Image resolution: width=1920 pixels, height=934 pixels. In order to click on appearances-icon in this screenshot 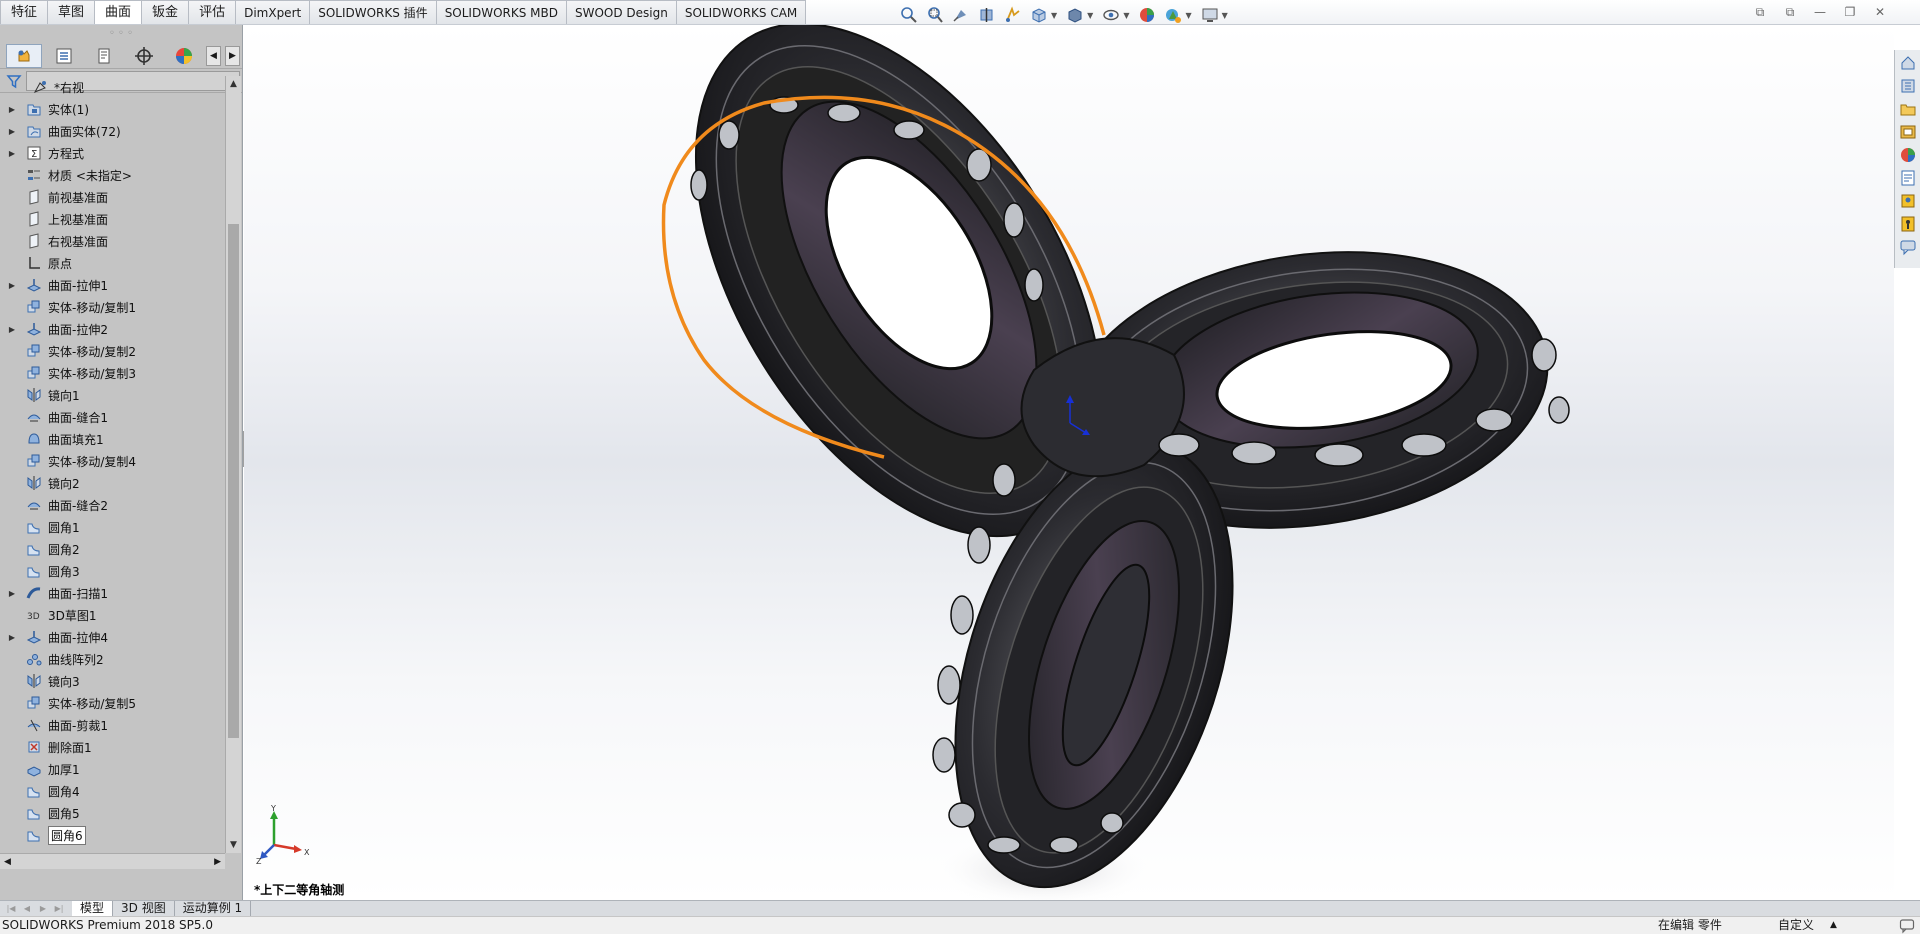, I will do `click(1908, 155)`.